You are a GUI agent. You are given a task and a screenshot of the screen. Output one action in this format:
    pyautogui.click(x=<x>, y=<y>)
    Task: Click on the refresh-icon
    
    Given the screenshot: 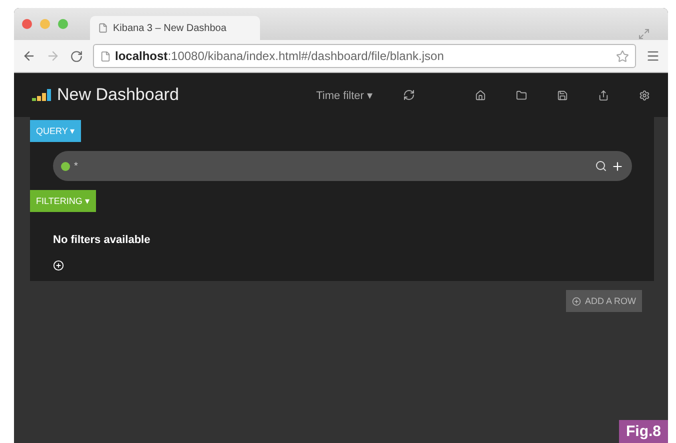 What is the action you would take?
    pyautogui.click(x=409, y=95)
    